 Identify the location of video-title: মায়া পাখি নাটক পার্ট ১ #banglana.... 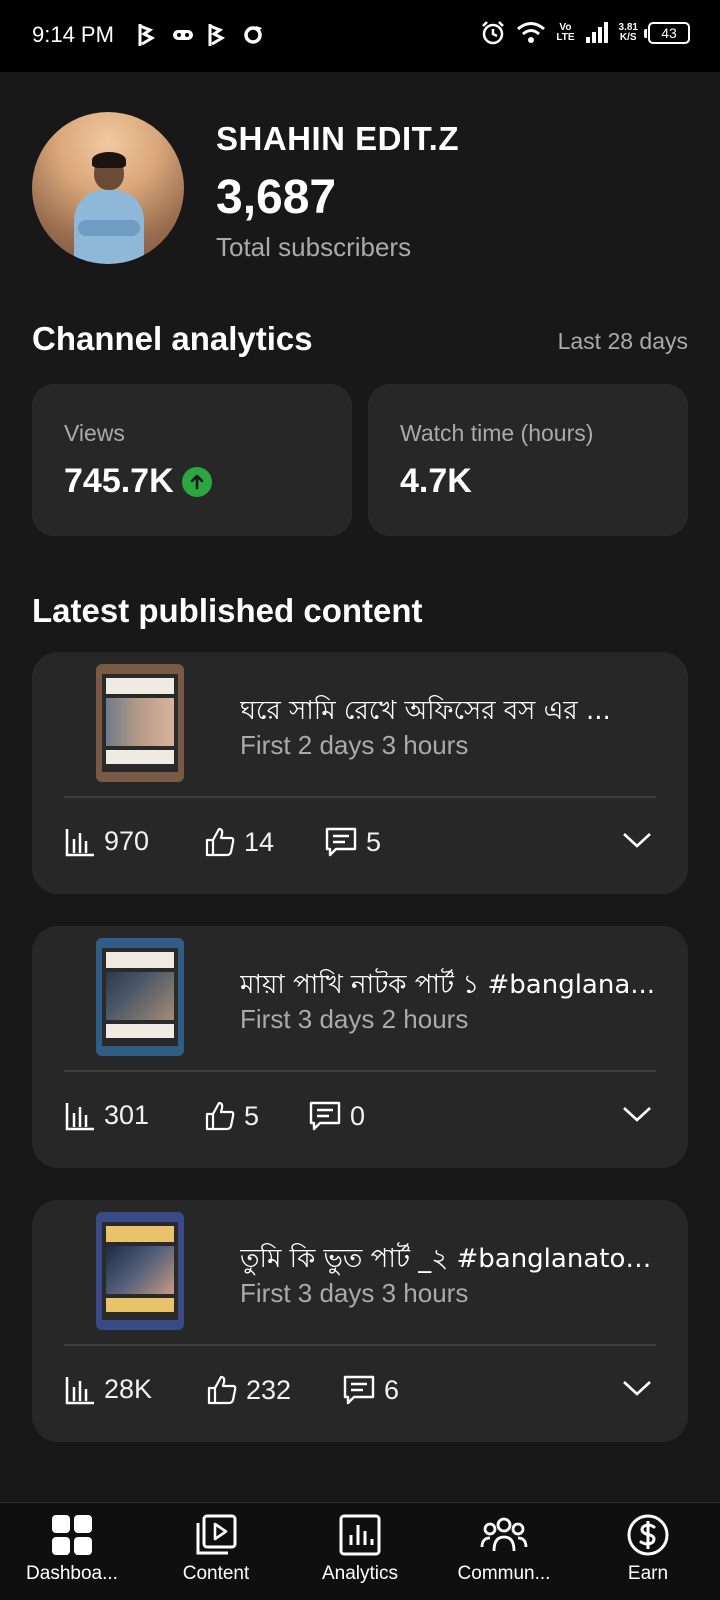
(450, 986).